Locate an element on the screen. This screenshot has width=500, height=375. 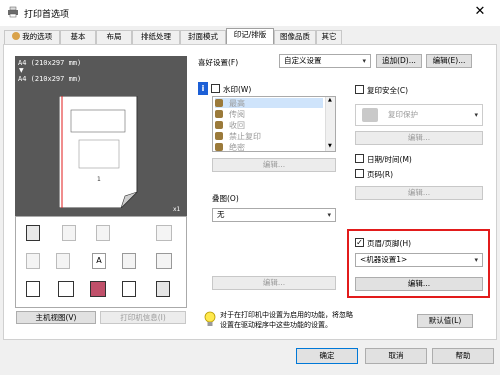
tab-quality: 图像品质 is located at coordinates (295, 37).